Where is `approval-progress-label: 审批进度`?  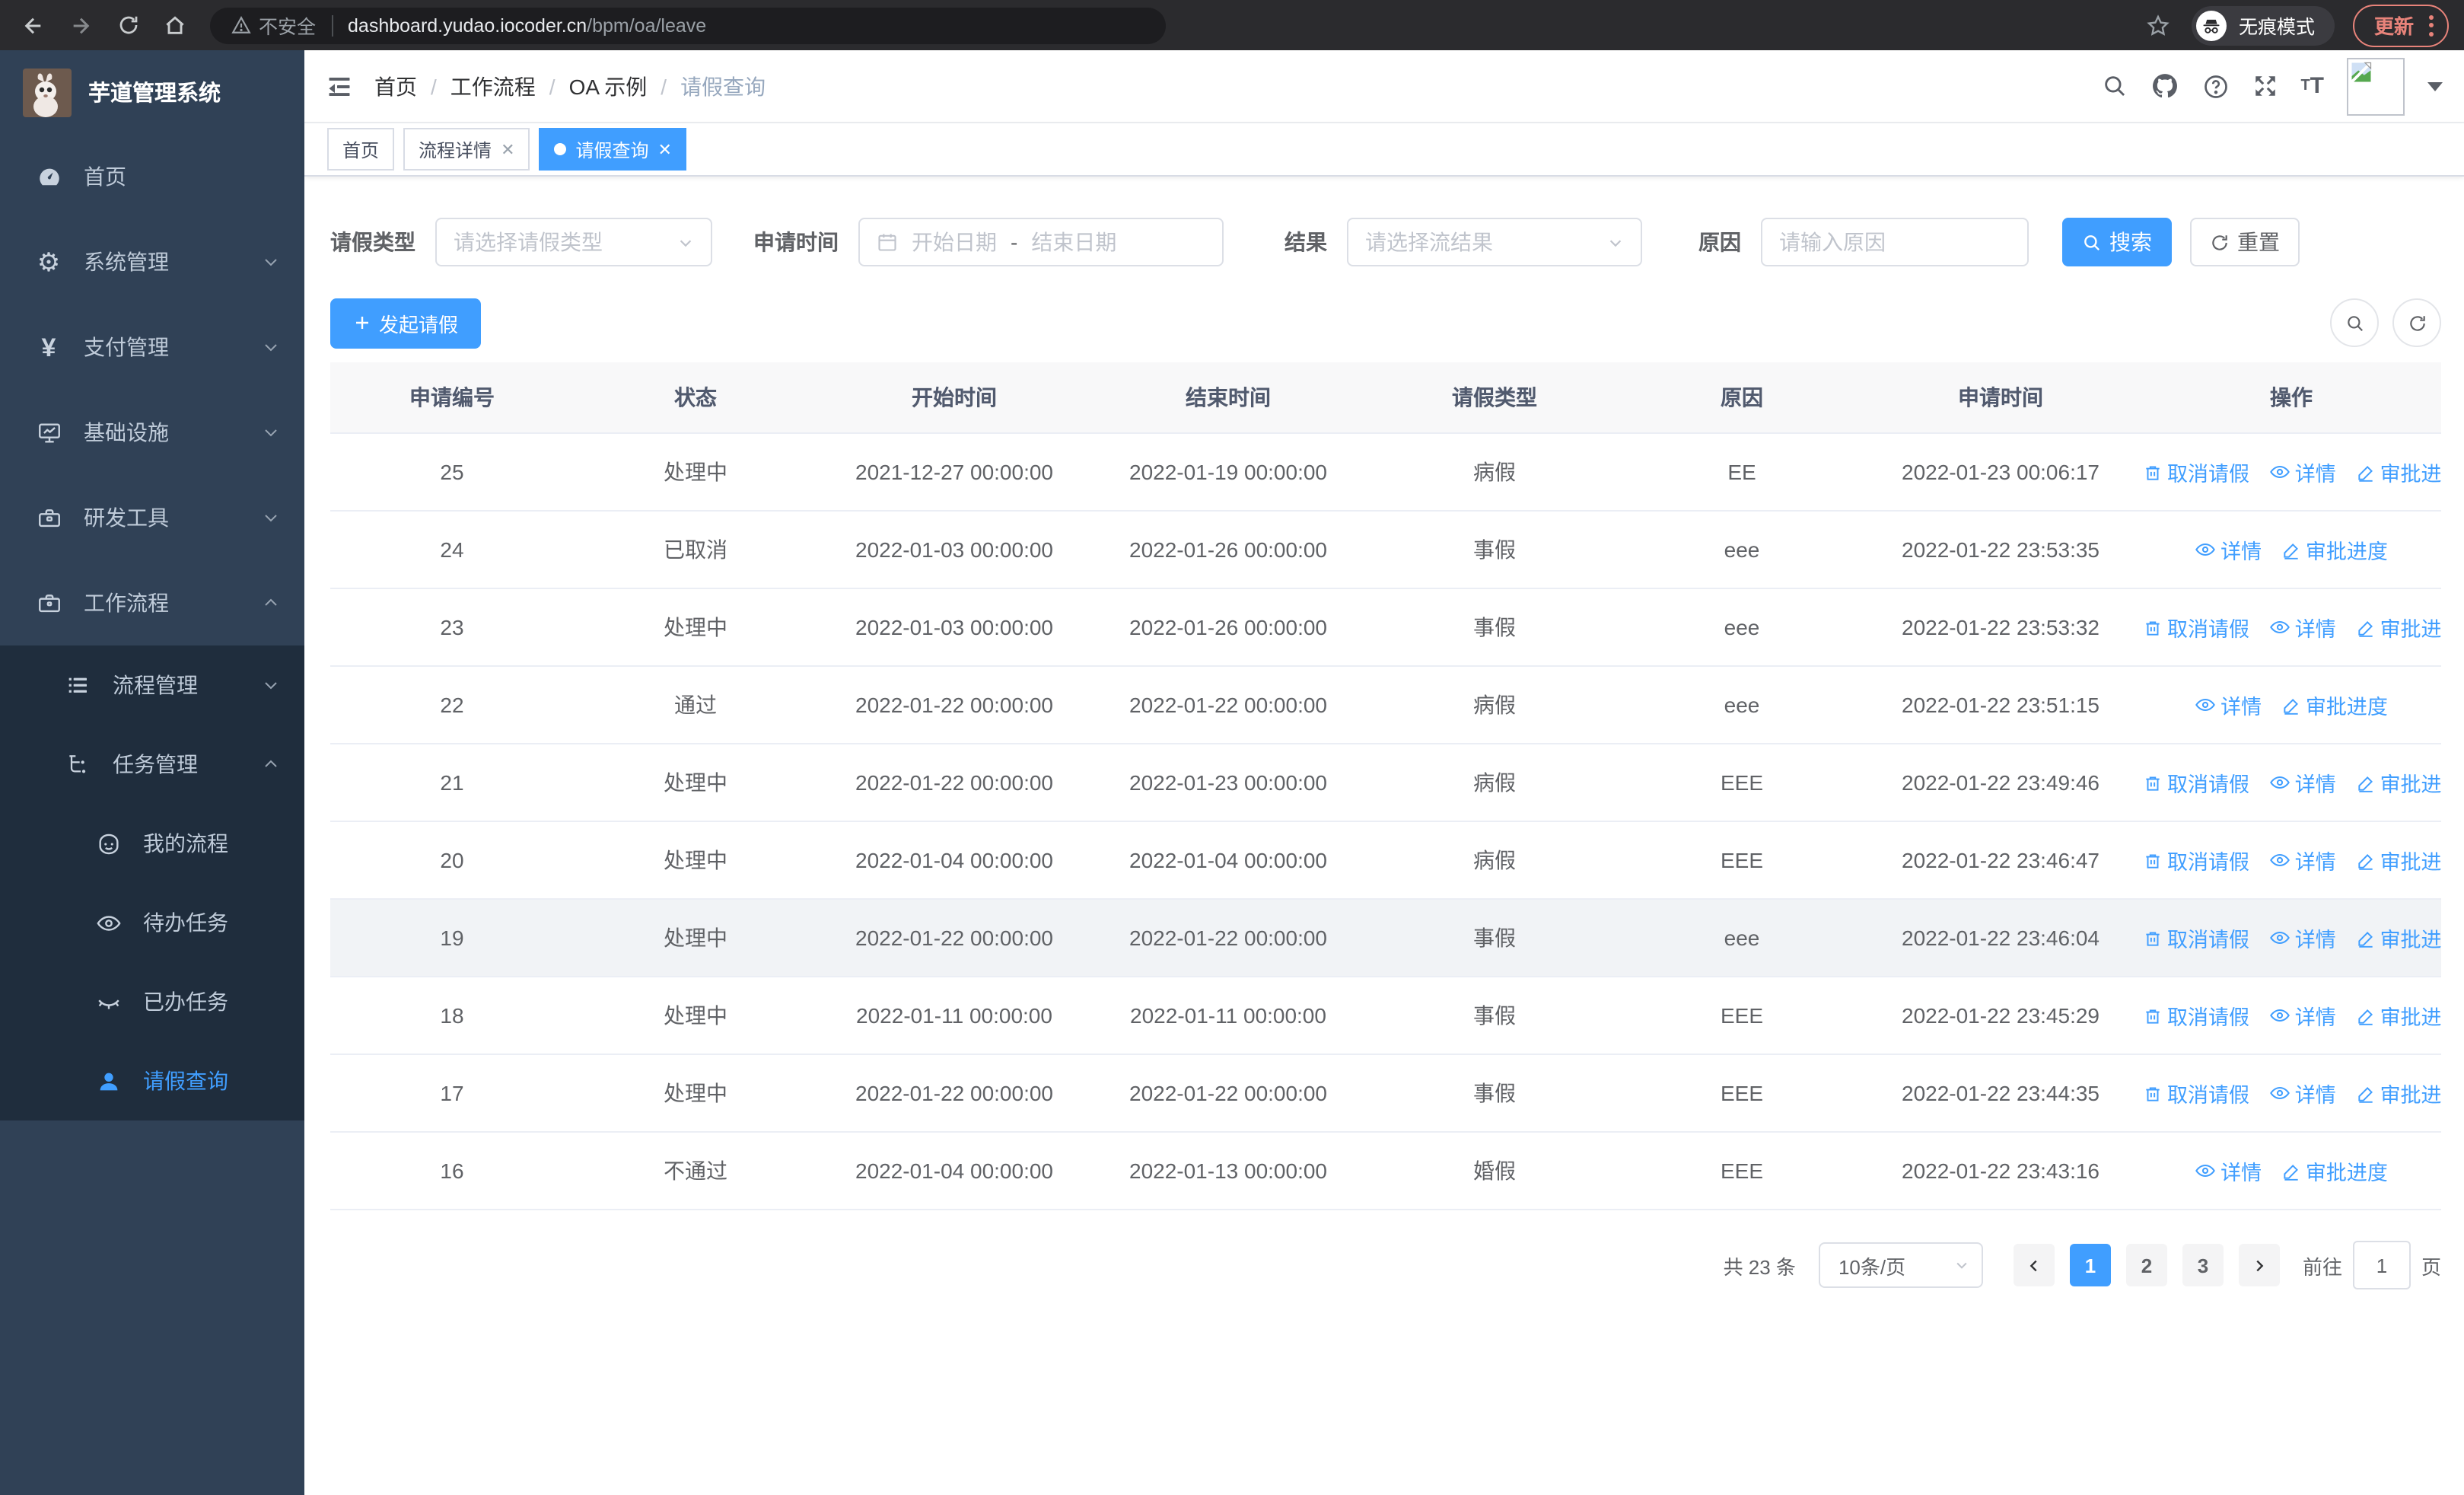
approval-progress-label: 审批进度 is located at coordinates (2410, 630).